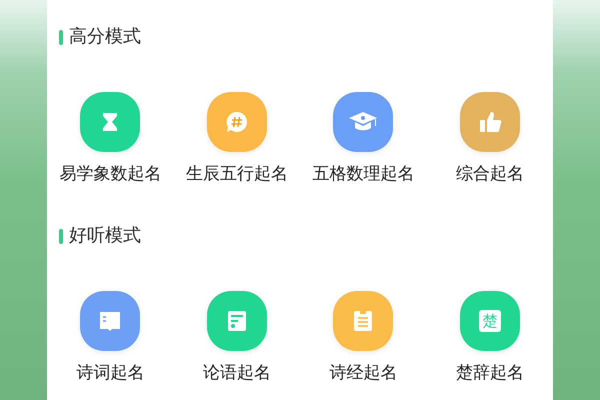 The width and height of the screenshot is (600, 400). I want to click on section-title: 高分模式, so click(105, 37).